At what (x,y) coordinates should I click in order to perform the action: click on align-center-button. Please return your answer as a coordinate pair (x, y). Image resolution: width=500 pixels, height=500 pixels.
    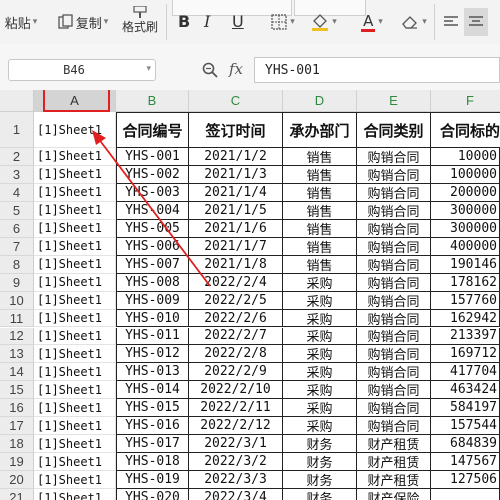
    Looking at the image, I should click on (476, 22).